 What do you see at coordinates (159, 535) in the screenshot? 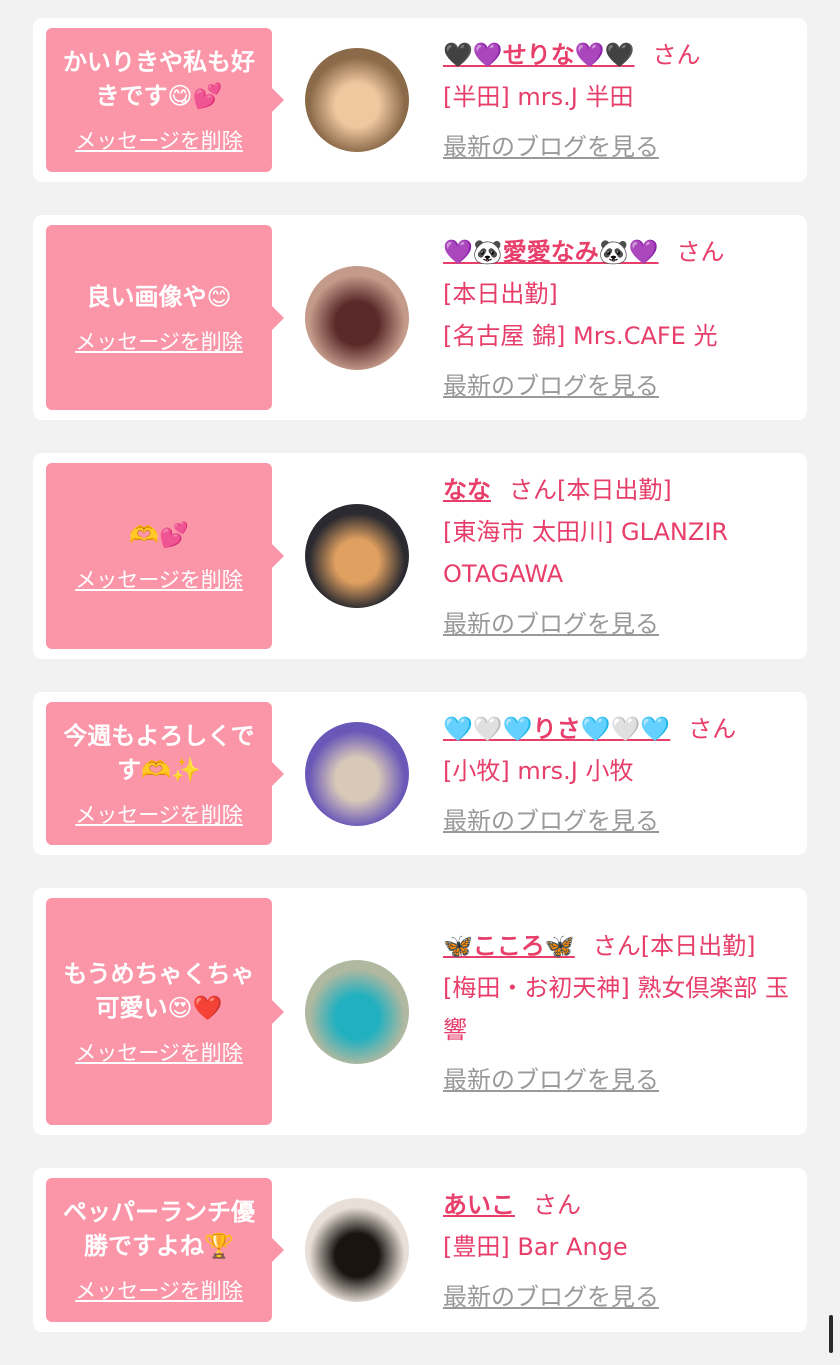
I see `message-text: 🫶💕` at bounding box center [159, 535].